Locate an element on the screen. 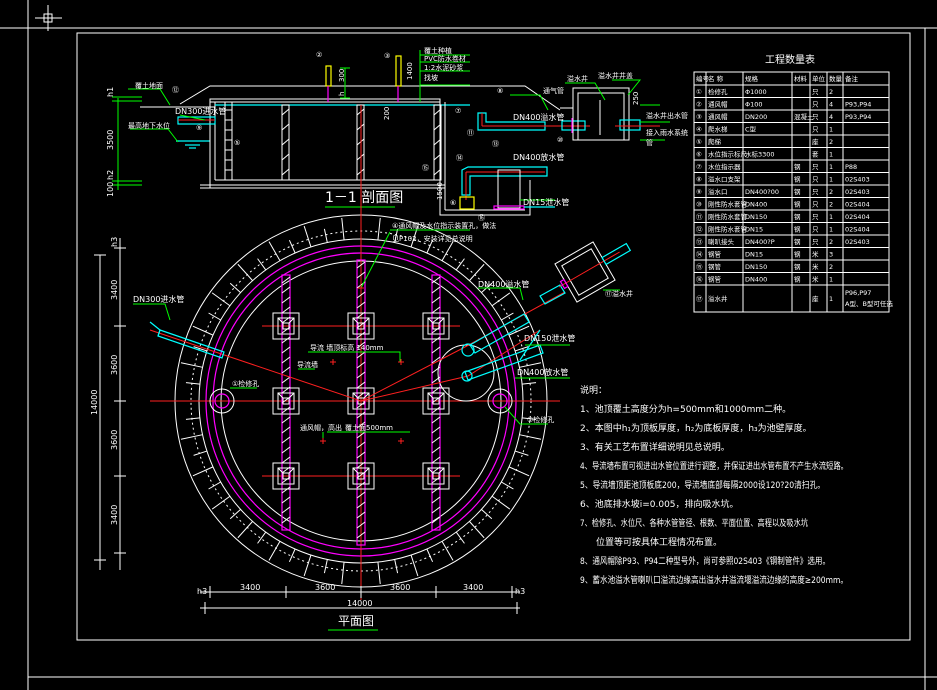 The height and width of the screenshot is (690, 937). table-row: ⑩ 刚性防水套管DN400 钢 只 2 02S404 is located at coordinates (783, 204).